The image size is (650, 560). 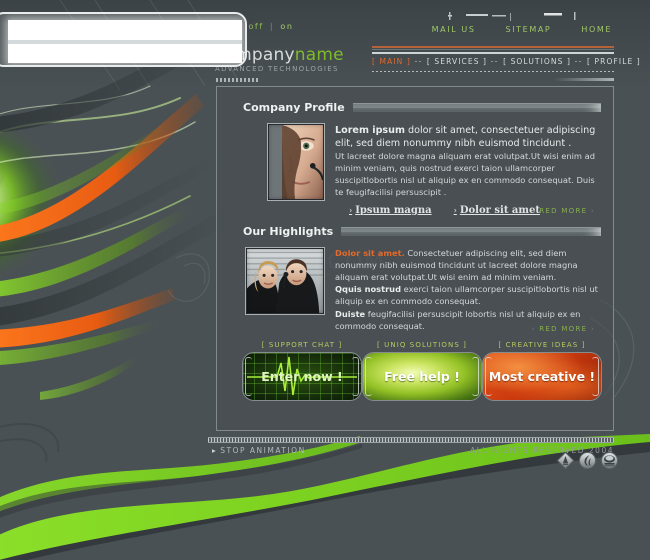 I want to click on footer-badges, so click(x=587, y=460).